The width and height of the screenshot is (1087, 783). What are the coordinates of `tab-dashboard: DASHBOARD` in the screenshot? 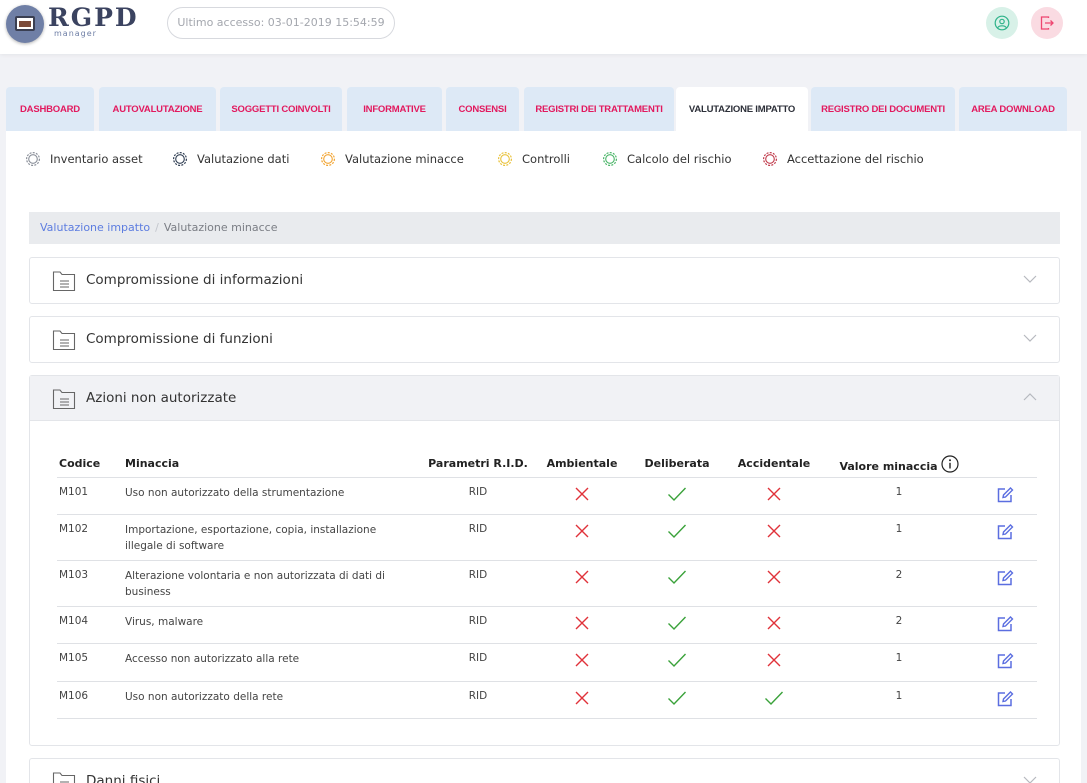 It's located at (50, 109).